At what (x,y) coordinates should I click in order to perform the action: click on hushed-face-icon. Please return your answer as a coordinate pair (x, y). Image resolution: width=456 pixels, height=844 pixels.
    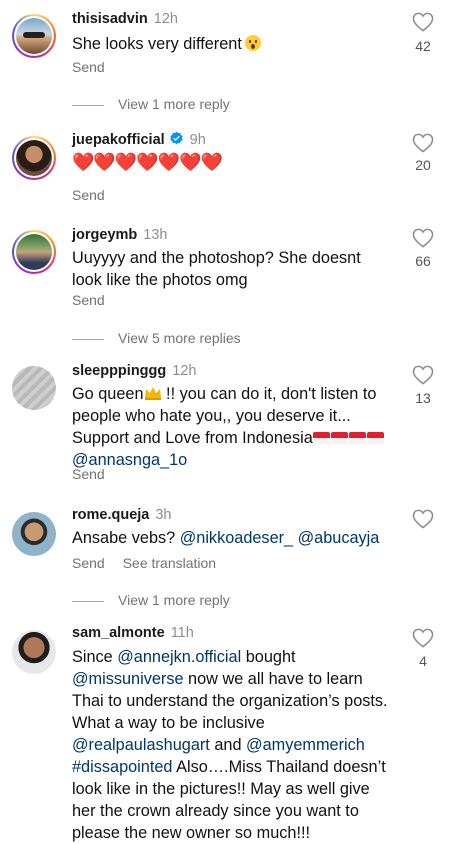
    Looking at the image, I should click on (252, 43).